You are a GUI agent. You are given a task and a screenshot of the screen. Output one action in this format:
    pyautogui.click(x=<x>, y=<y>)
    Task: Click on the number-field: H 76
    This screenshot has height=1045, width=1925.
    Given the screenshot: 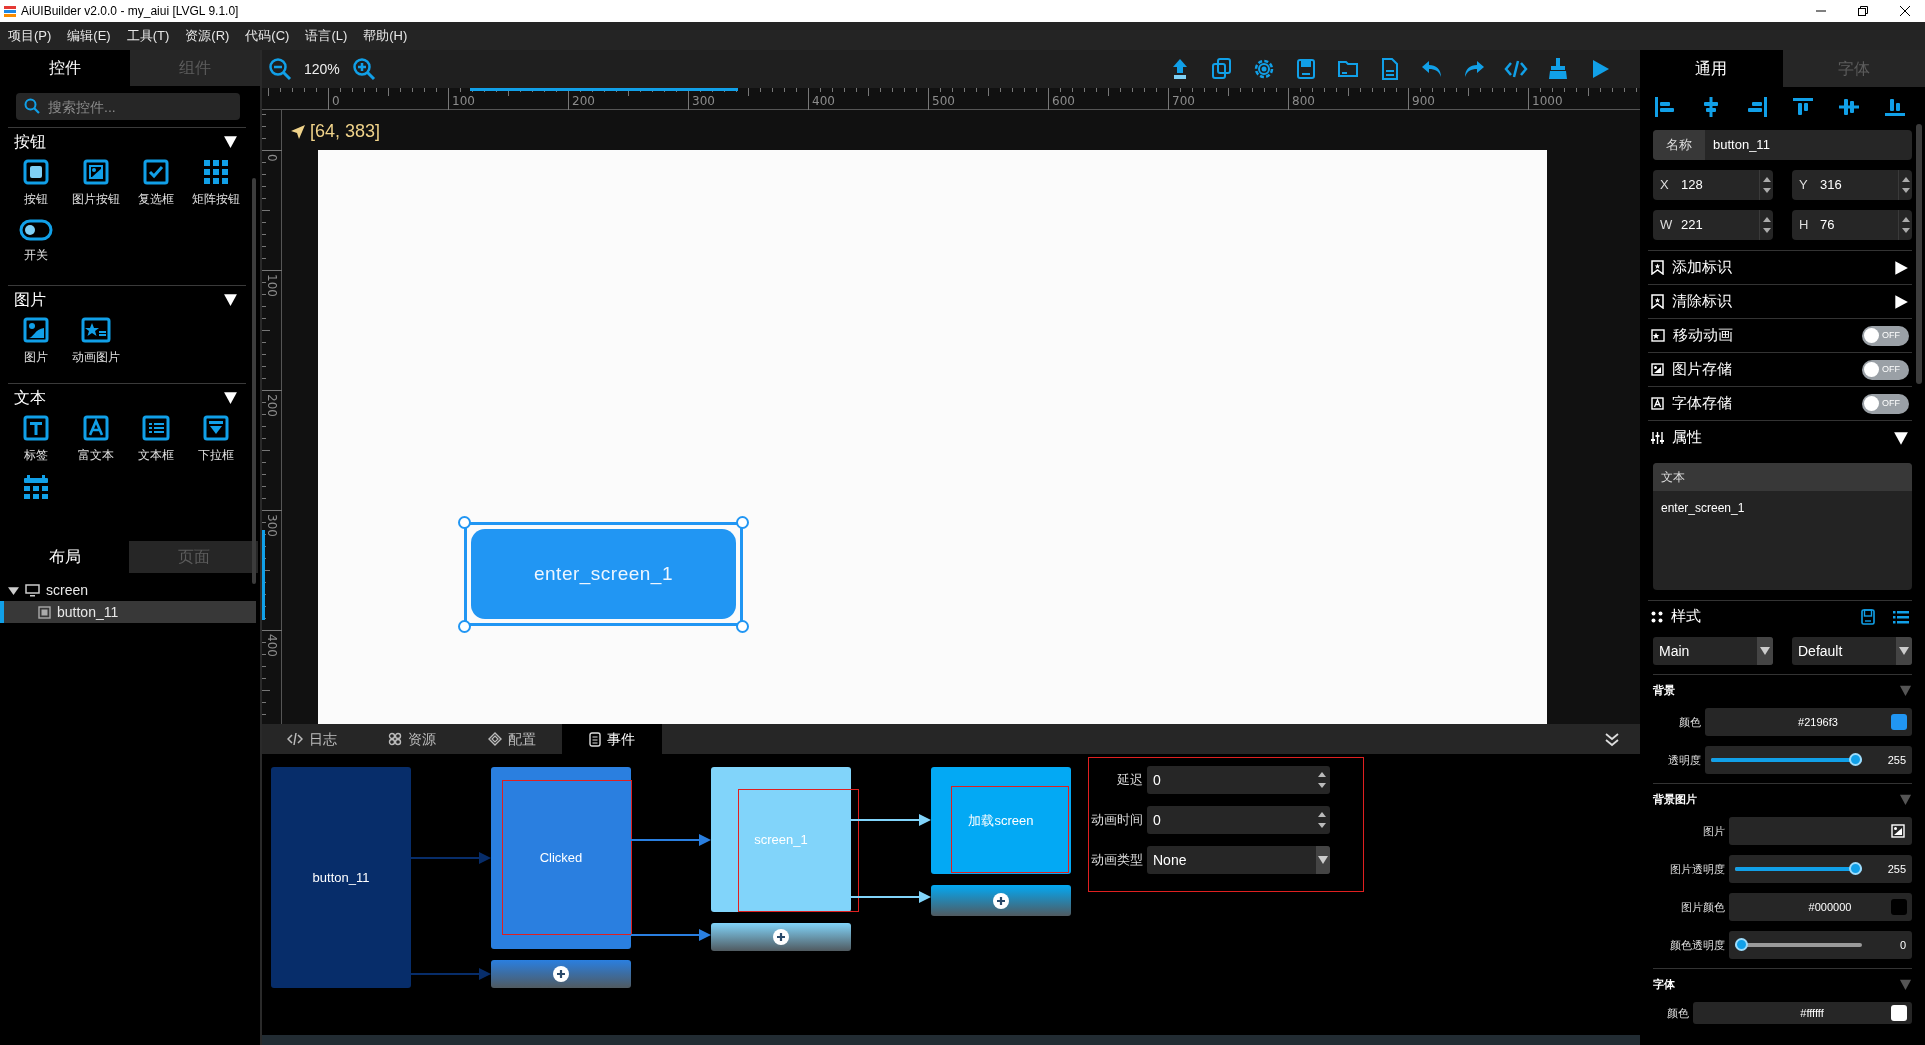 What is the action you would take?
    pyautogui.click(x=1852, y=225)
    